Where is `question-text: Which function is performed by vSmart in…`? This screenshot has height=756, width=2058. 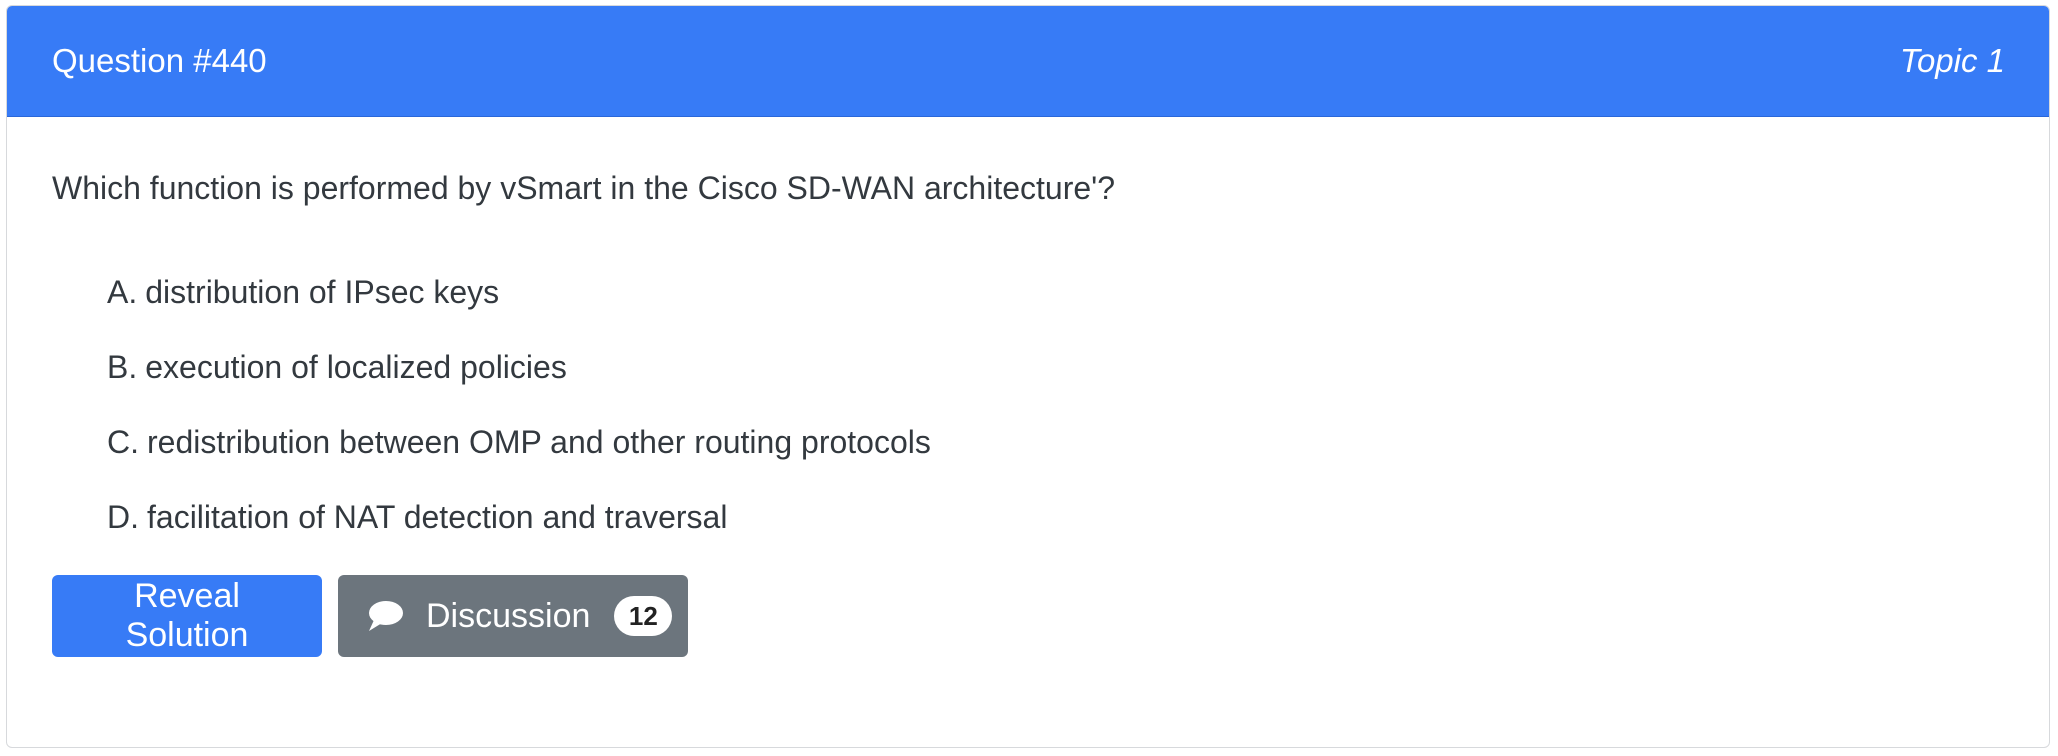
question-text: Which function is performed by vSmart in… is located at coordinates (584, 188).